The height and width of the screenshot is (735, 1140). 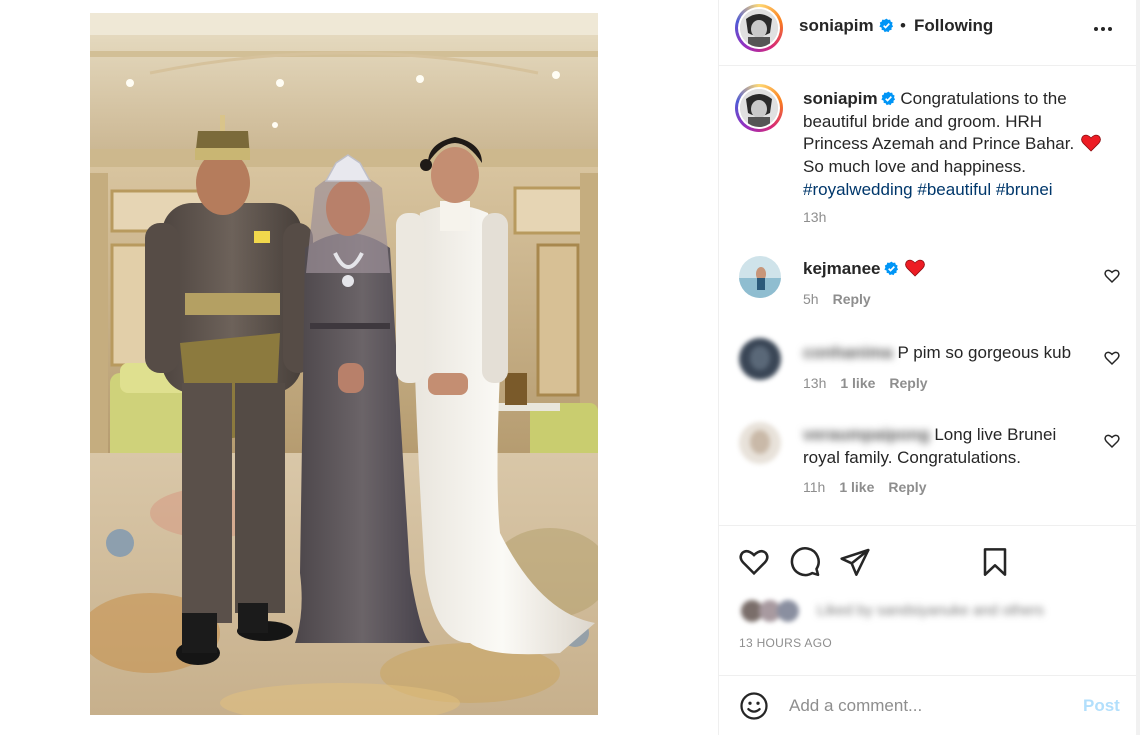 I want to click on post-timestamp: 13 HOURS AGO, so click(x=785, y=643).